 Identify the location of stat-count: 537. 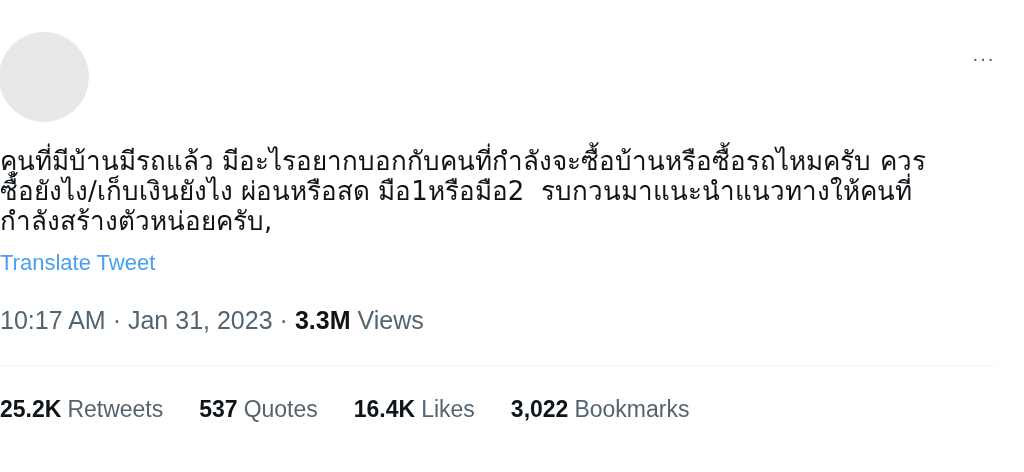
(218, 409).